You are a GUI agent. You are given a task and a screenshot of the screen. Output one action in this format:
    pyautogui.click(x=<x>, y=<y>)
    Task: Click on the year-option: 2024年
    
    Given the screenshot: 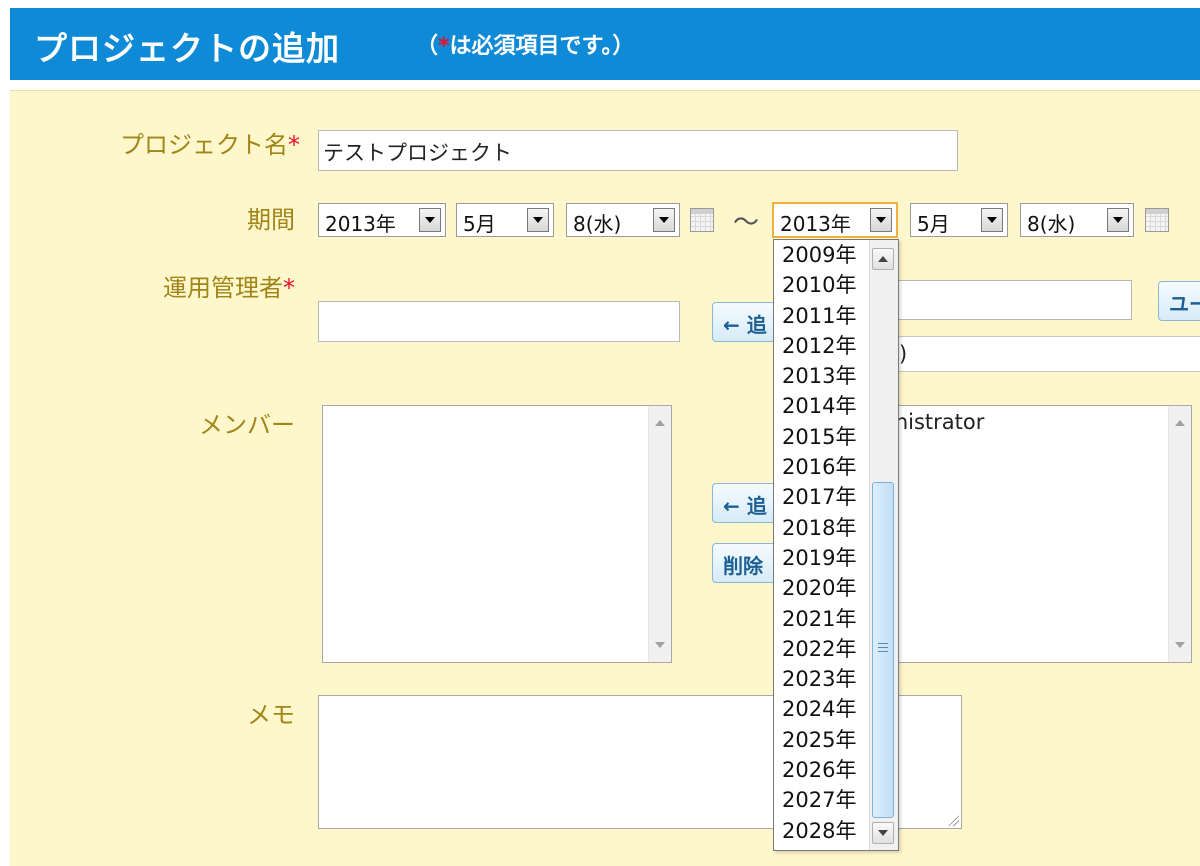 What is the action you would take?
    pyautogui.click(x=822, y=709)
    